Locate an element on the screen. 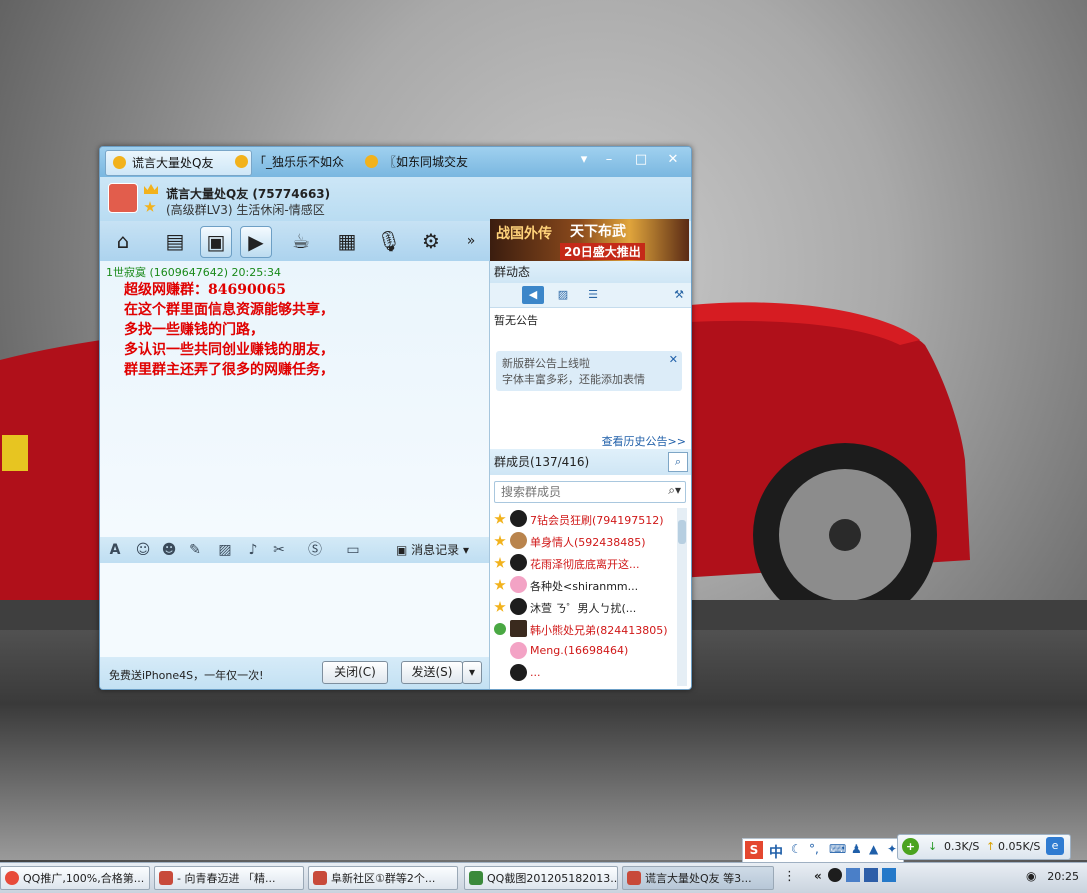 The height and width of the screenshot is (893, 1087). announcement-tab-icon: ◀ is located at coordinates (533, 295).